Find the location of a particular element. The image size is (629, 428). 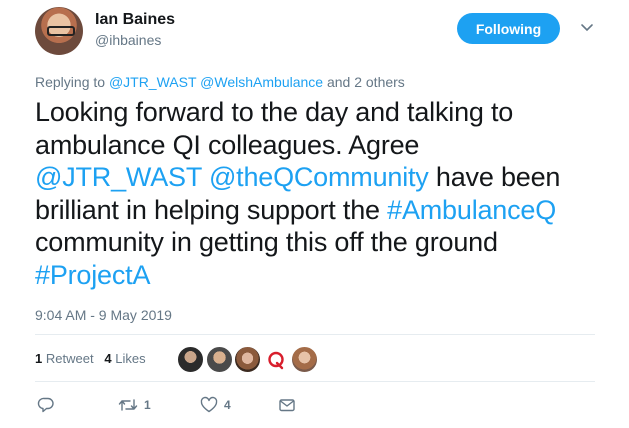

dm-action is located at coordinates (287, 405).